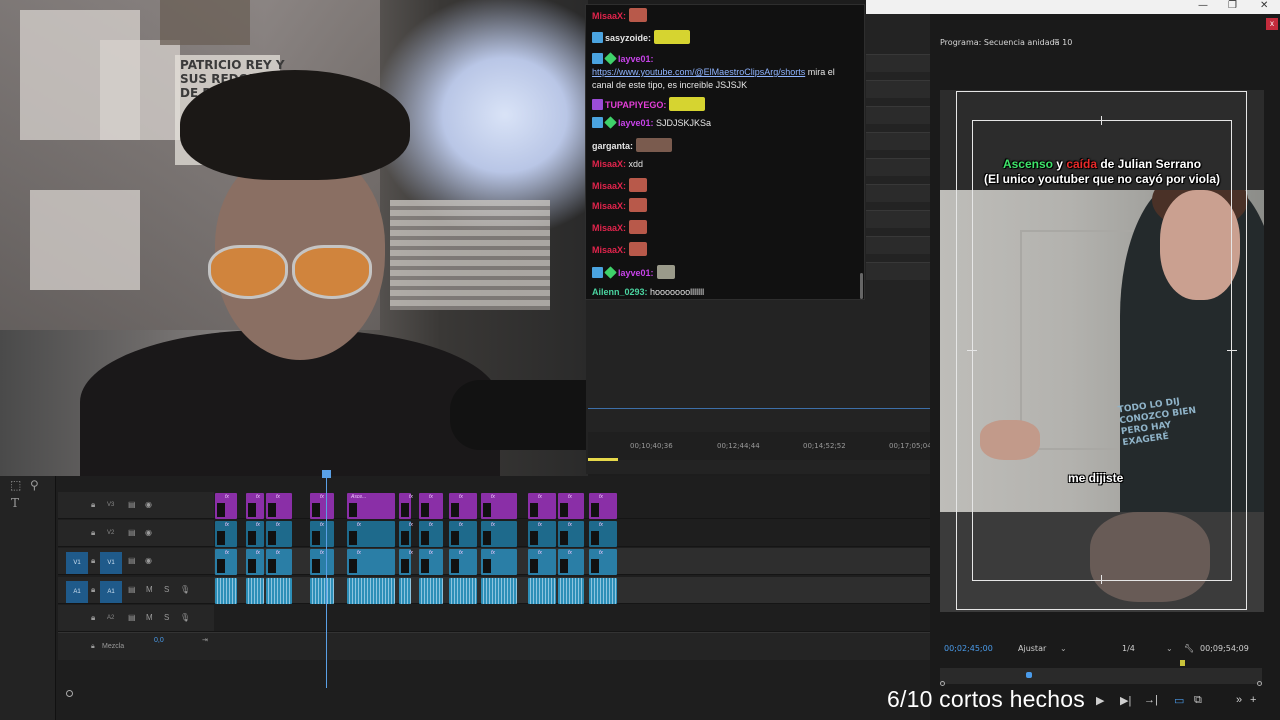  I want to click on source-patch-a1: A1, so click(77, 592).